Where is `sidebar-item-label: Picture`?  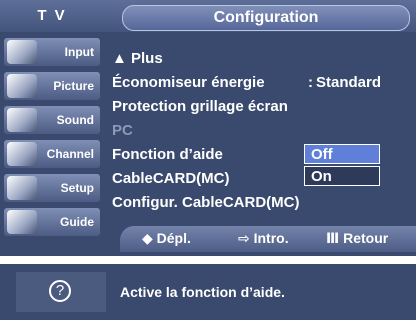
sidebar-item-label: Picture is located at coordinates (73, 86).